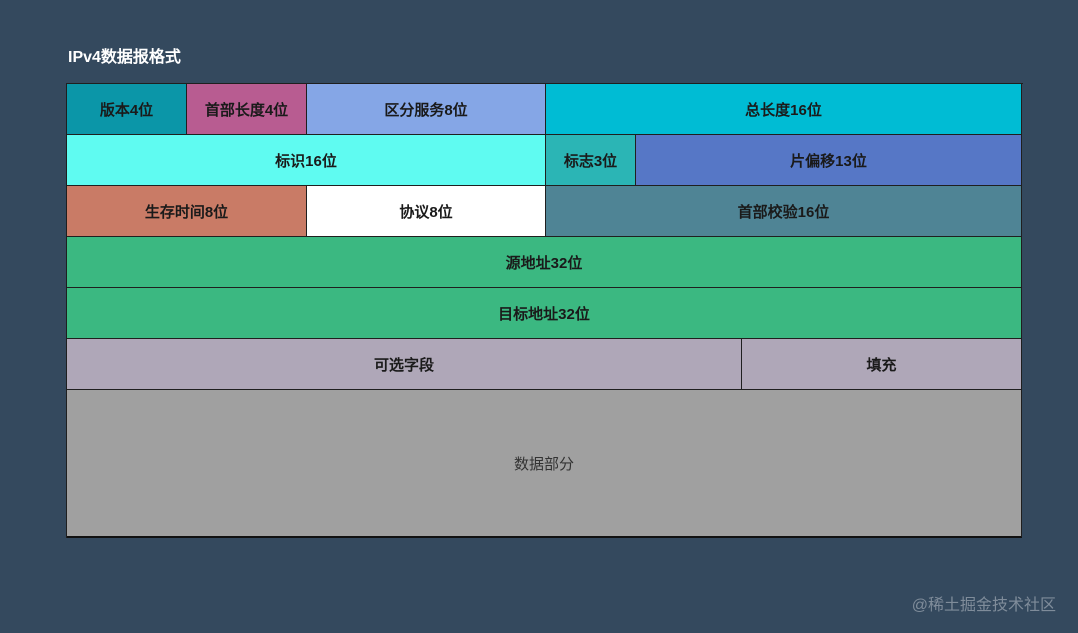 Image resolution: width=1078 pixels, height=633 pixels. I want to click on row-6: 可选字段 填充, so click(545, 364).